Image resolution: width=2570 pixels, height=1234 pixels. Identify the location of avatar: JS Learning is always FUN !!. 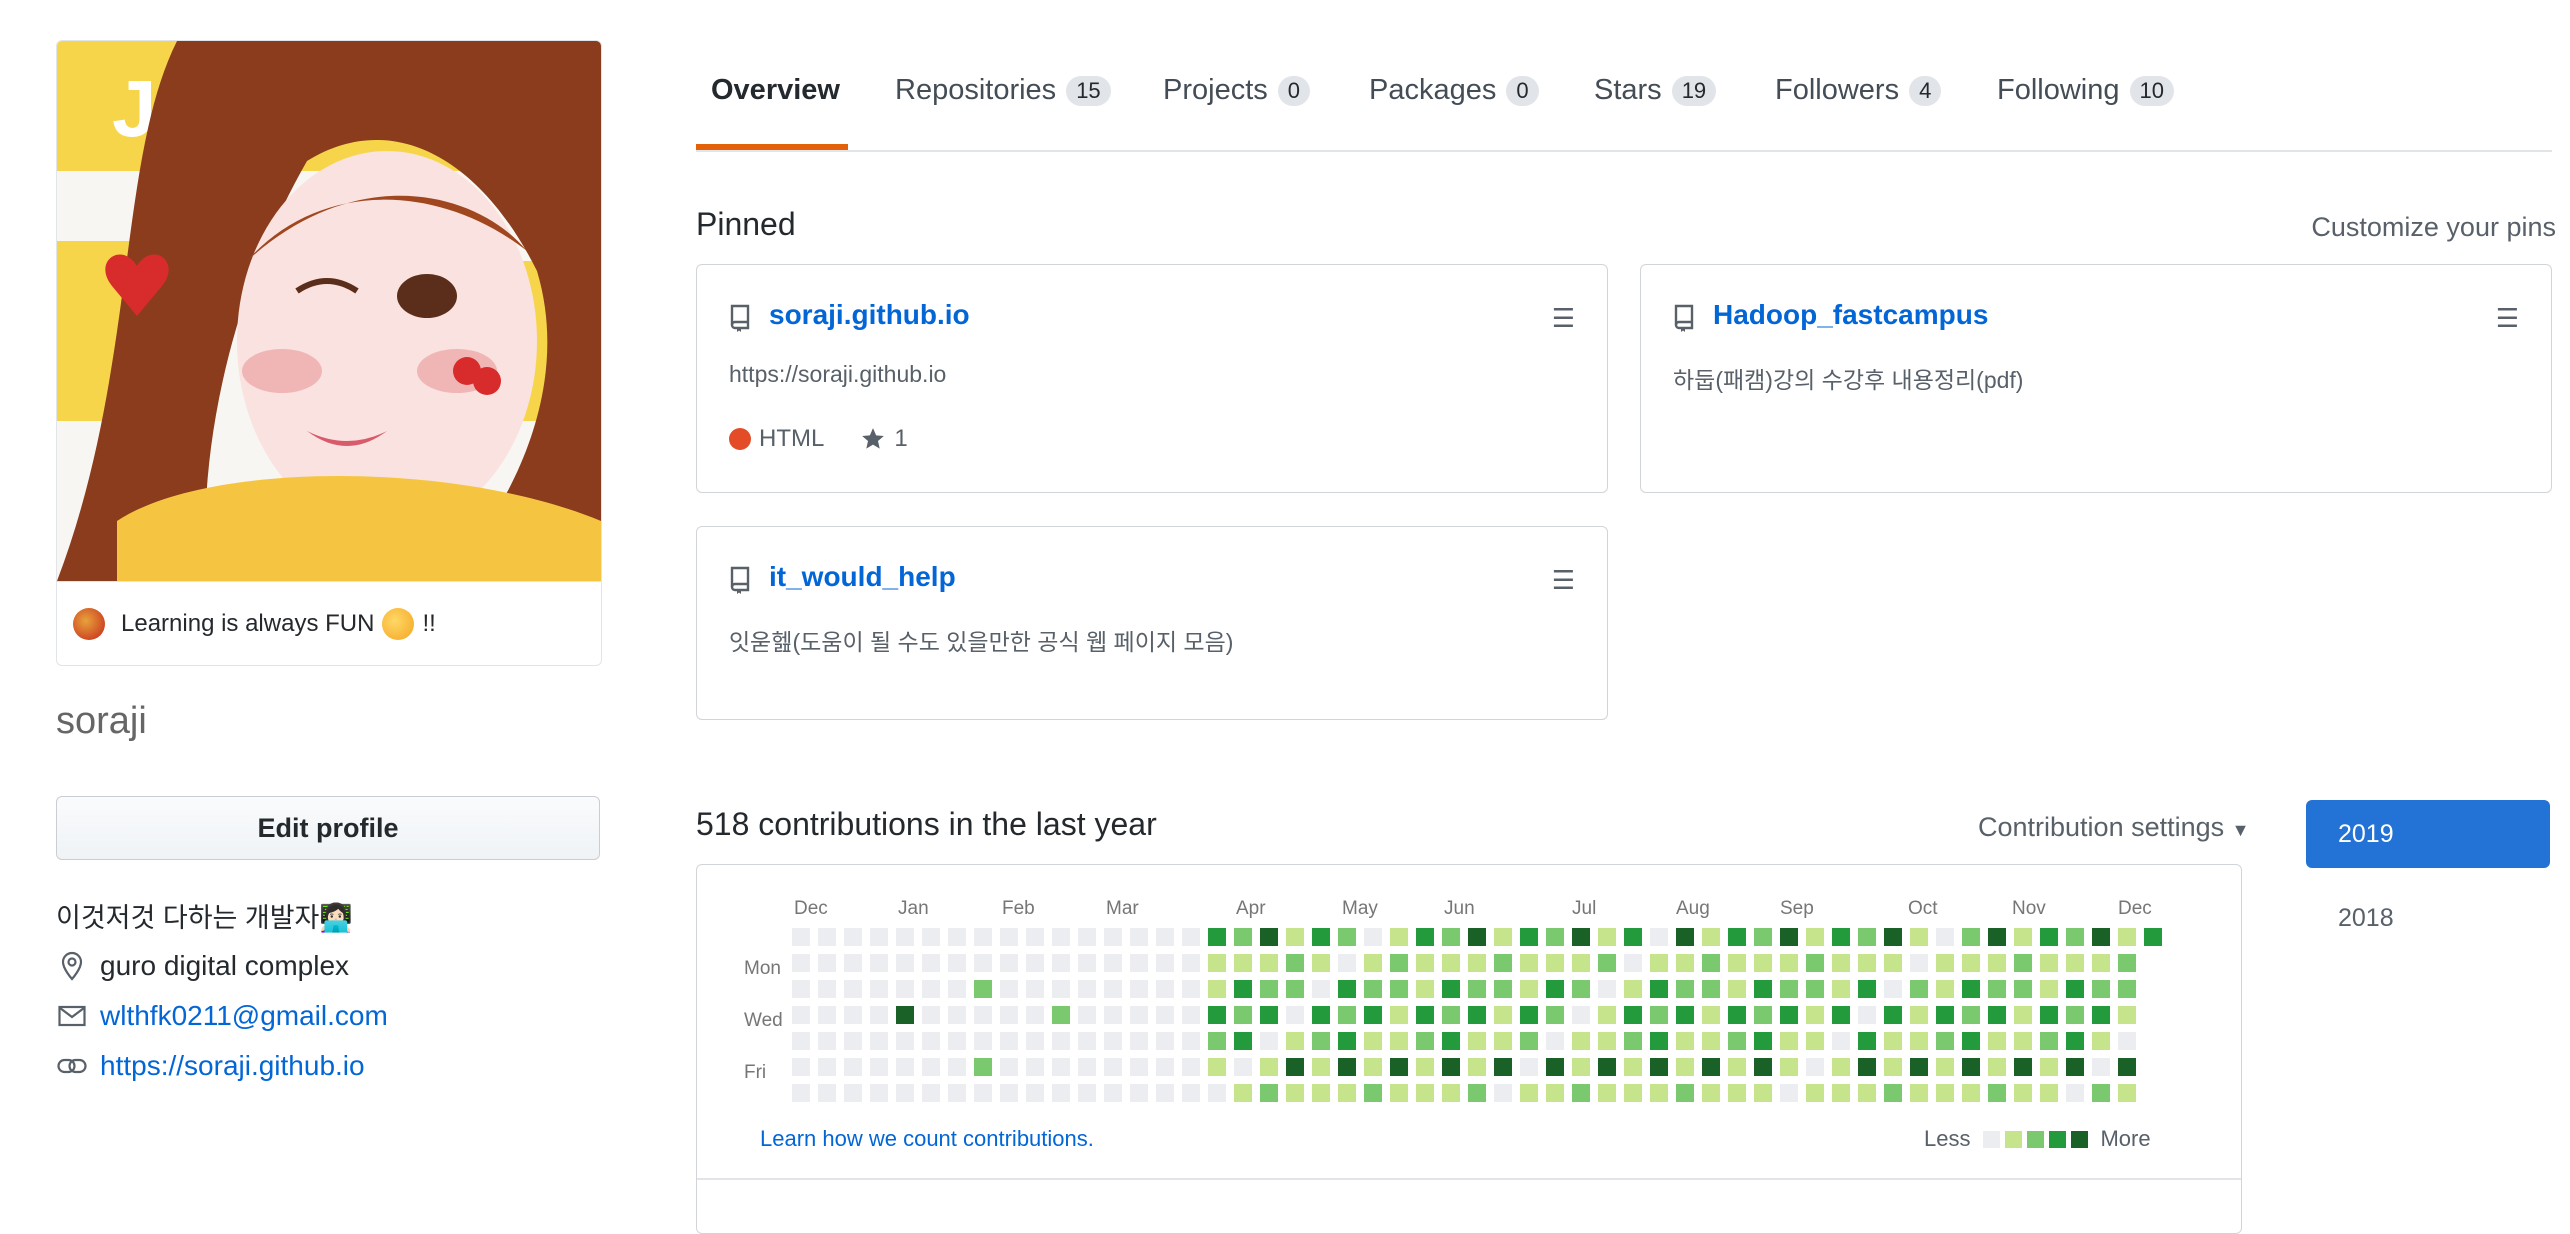
(329, 353).